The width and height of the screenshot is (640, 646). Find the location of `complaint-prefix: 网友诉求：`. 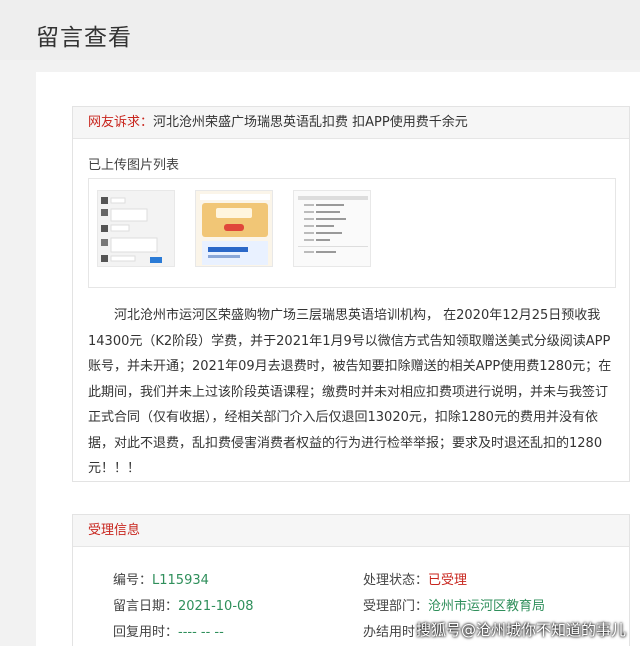

complaint-prefix: 网友诉求： is located at coordinates (121, 122).